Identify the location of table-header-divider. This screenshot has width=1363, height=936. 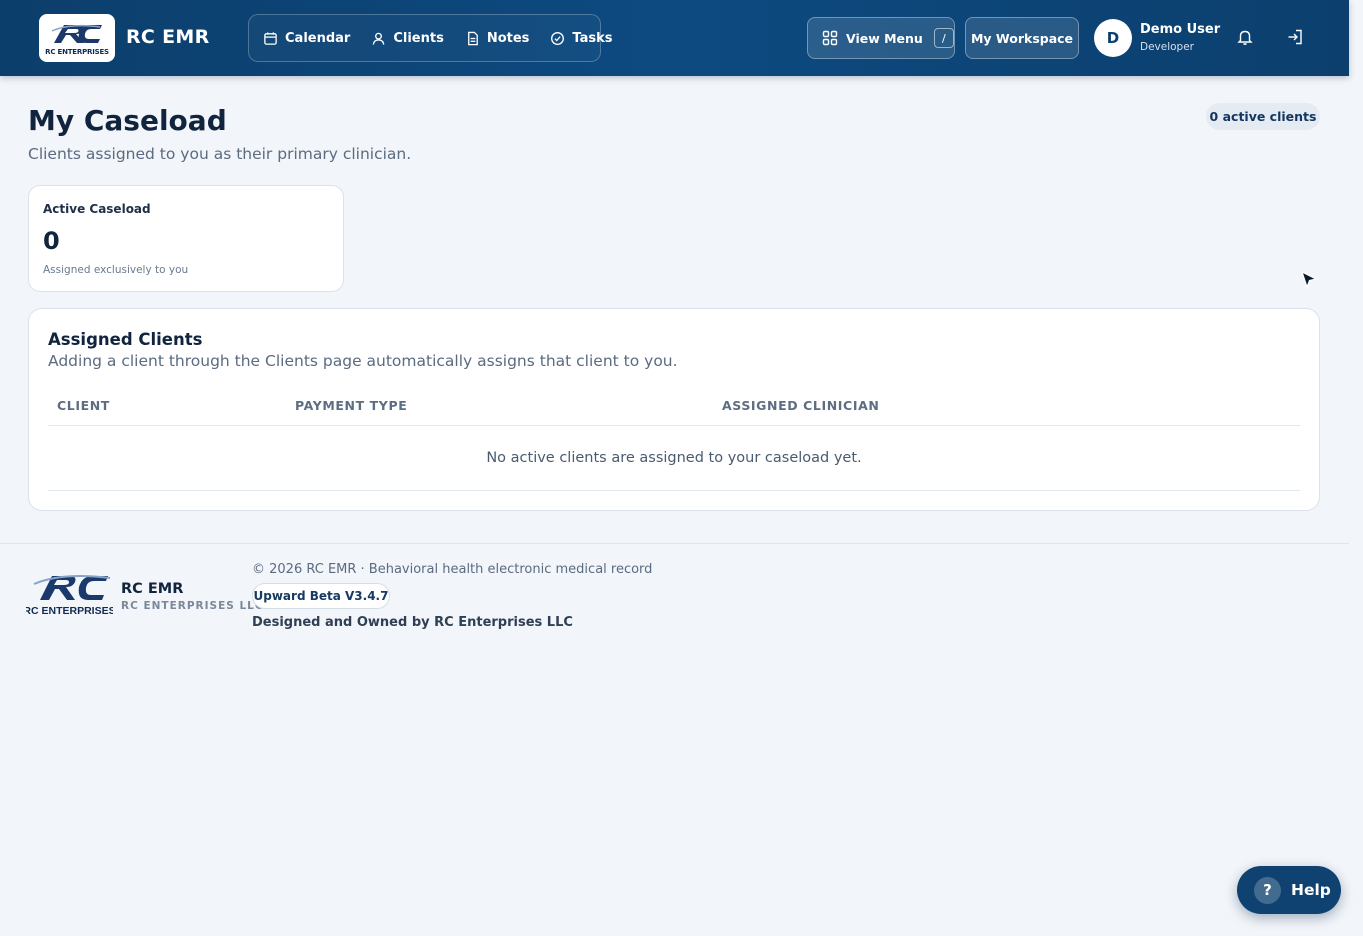
(674, 425).